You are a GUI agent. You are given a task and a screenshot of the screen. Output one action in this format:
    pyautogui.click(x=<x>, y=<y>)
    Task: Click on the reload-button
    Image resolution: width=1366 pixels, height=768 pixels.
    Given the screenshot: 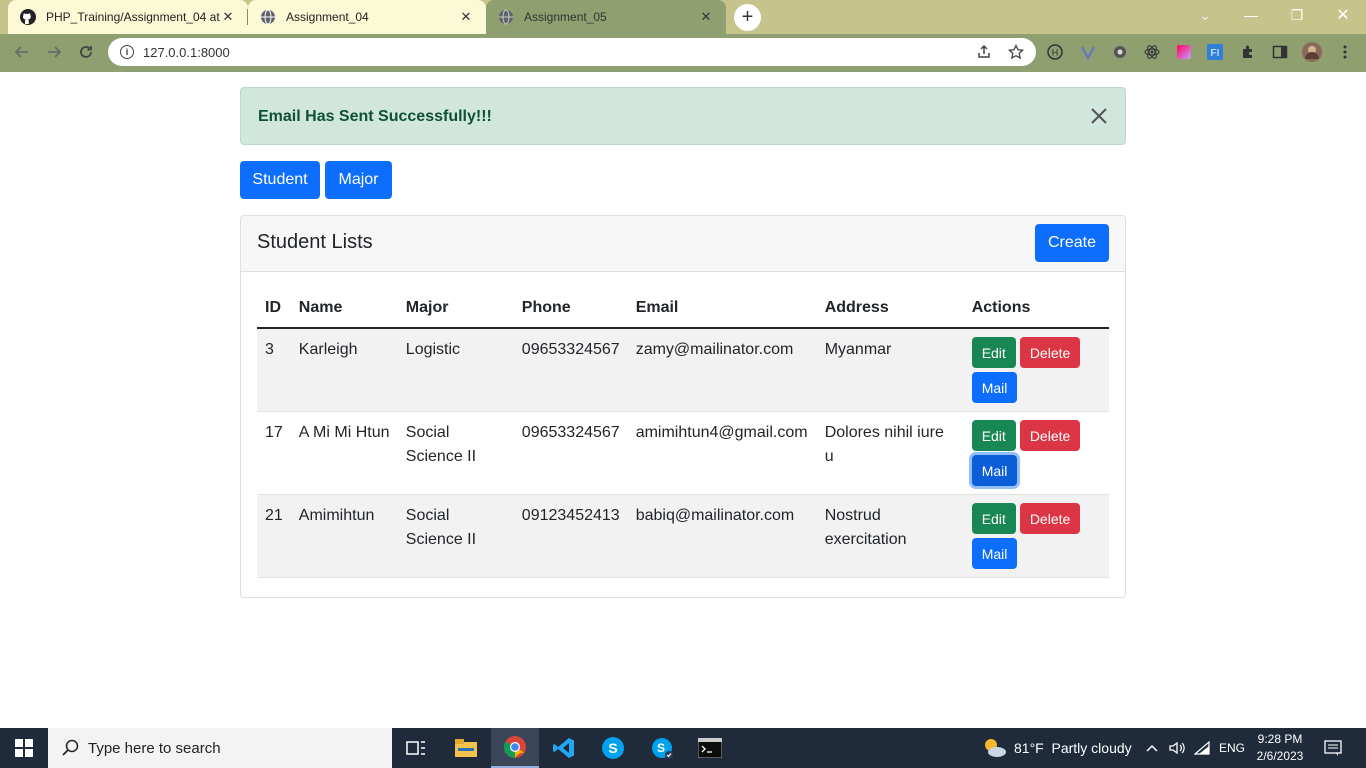 What is the action you would take?
    pyautogui.click(x=86, y=52)
    